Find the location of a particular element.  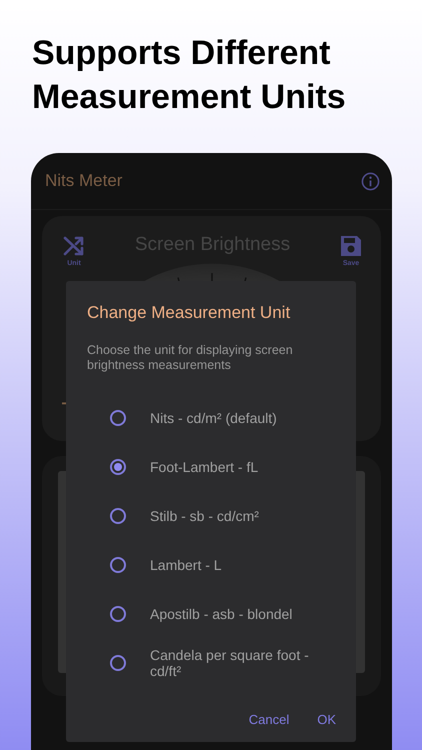

save-icon is located at coordinates (351, 246).